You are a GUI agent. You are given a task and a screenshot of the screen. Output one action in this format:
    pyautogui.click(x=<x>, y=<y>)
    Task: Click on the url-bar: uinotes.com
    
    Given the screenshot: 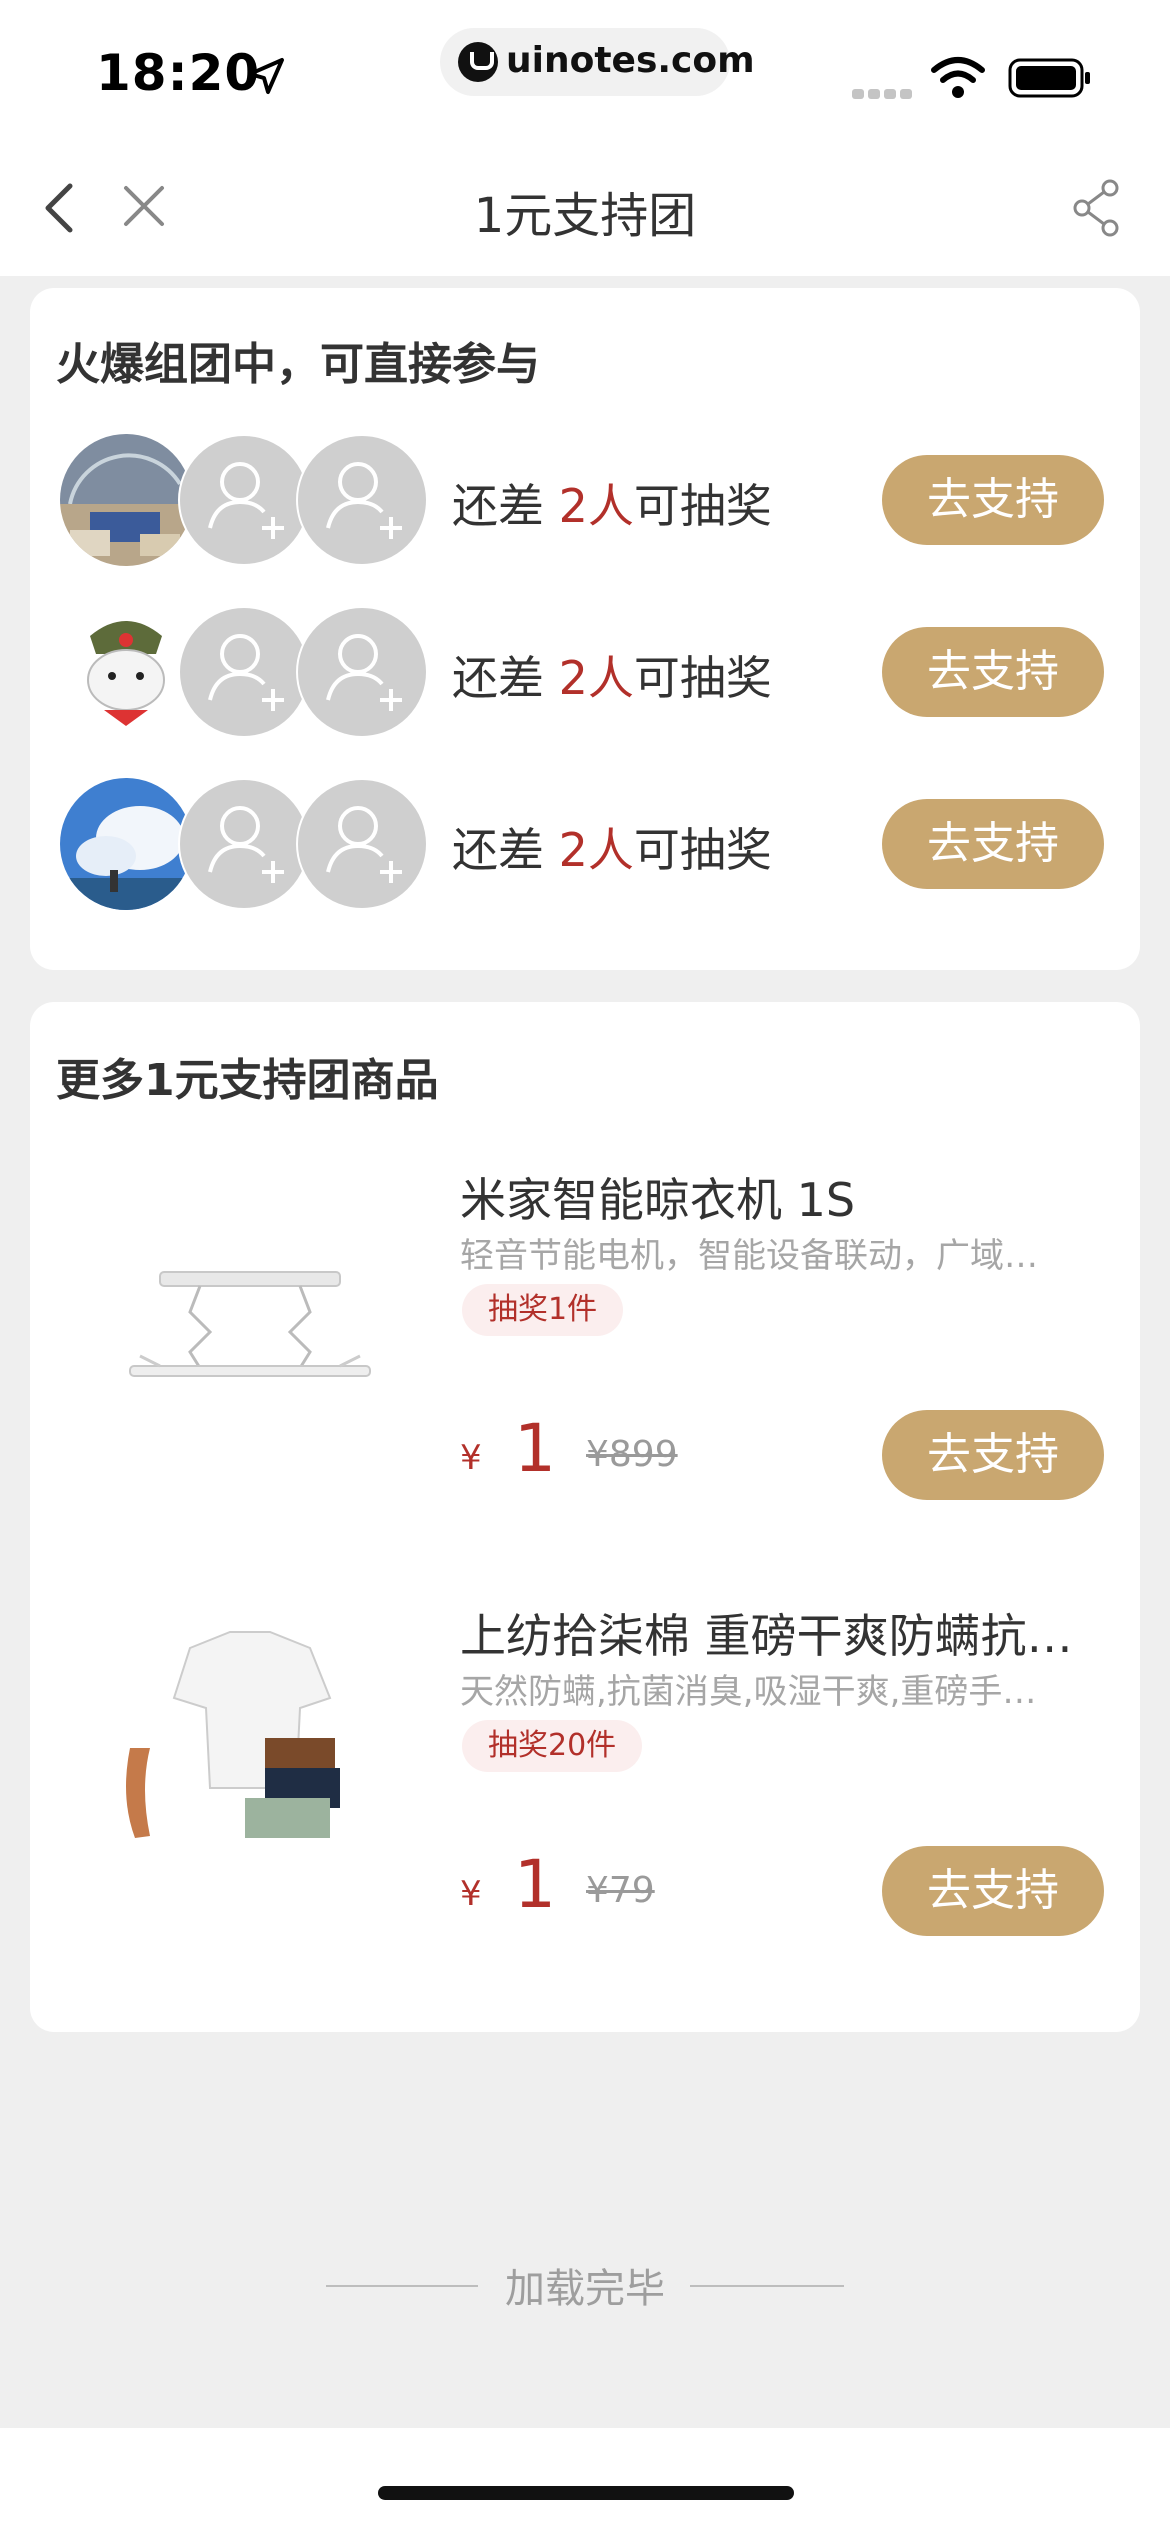 What is the action you would take?
    pyautogui.click(x=597, y=62)
    